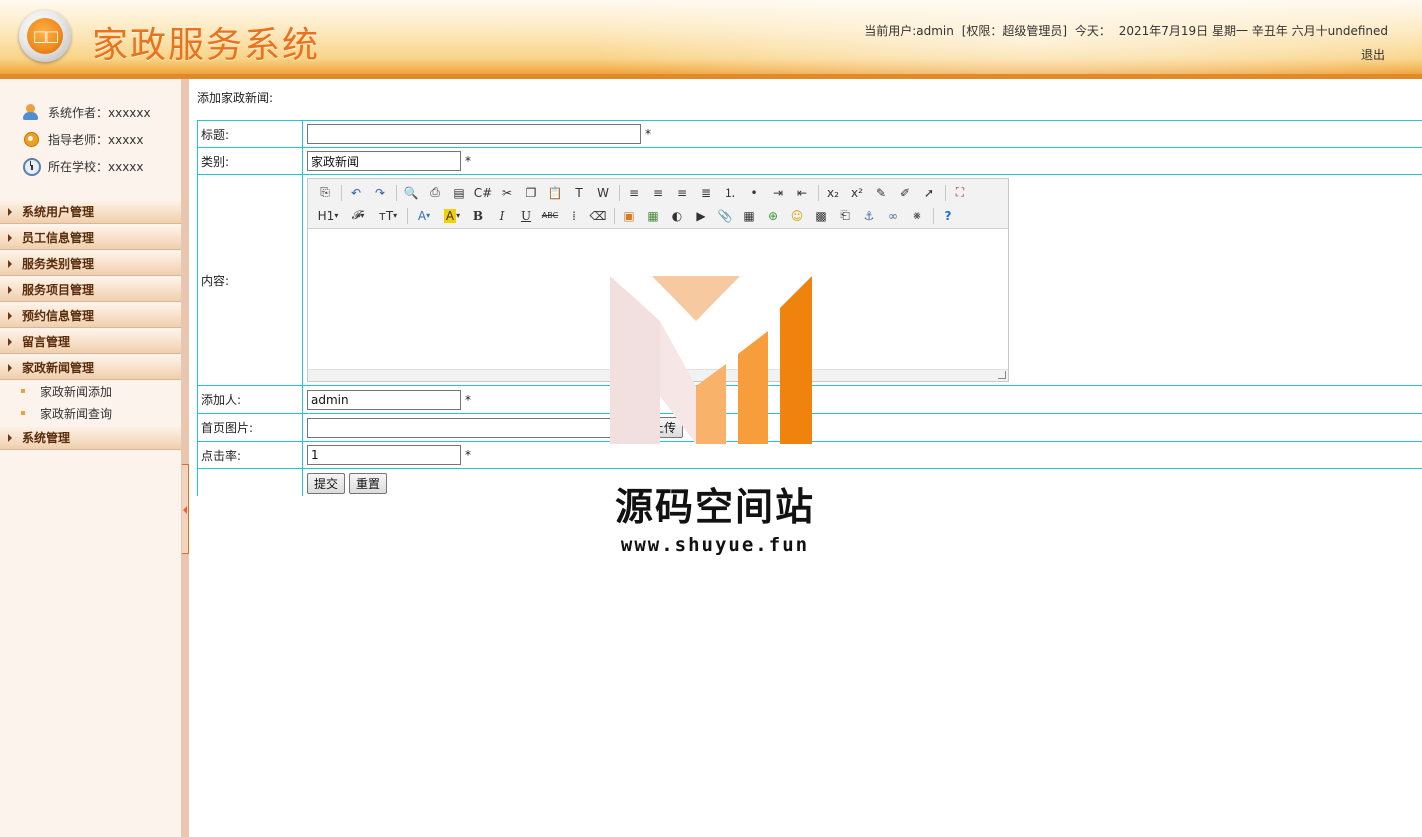 The width and height of the screenshot is (1422, 837). I want to click on menu-employee-info: 员工信息管理, so click(90, 238).